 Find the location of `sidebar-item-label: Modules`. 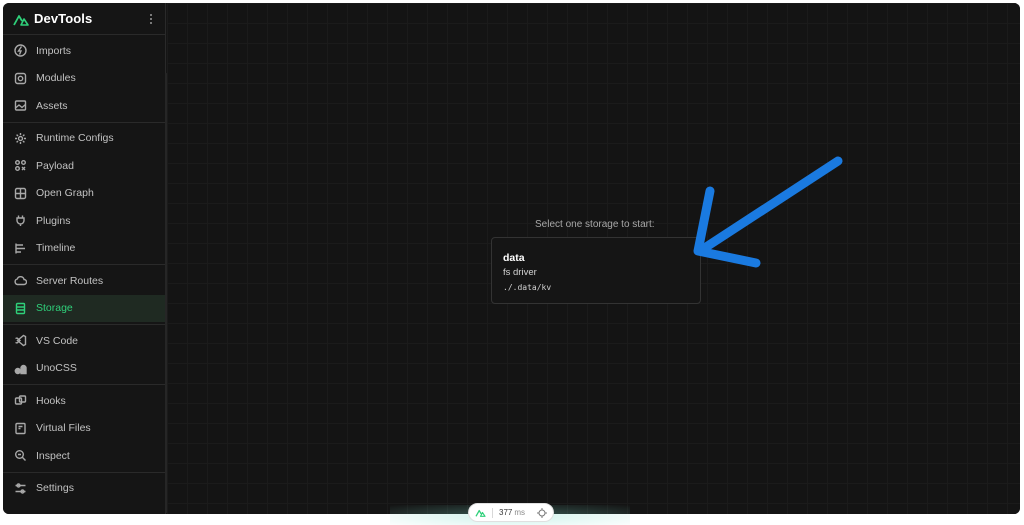

sidebar-item-label: Modules is located at coordinates (56, 78).